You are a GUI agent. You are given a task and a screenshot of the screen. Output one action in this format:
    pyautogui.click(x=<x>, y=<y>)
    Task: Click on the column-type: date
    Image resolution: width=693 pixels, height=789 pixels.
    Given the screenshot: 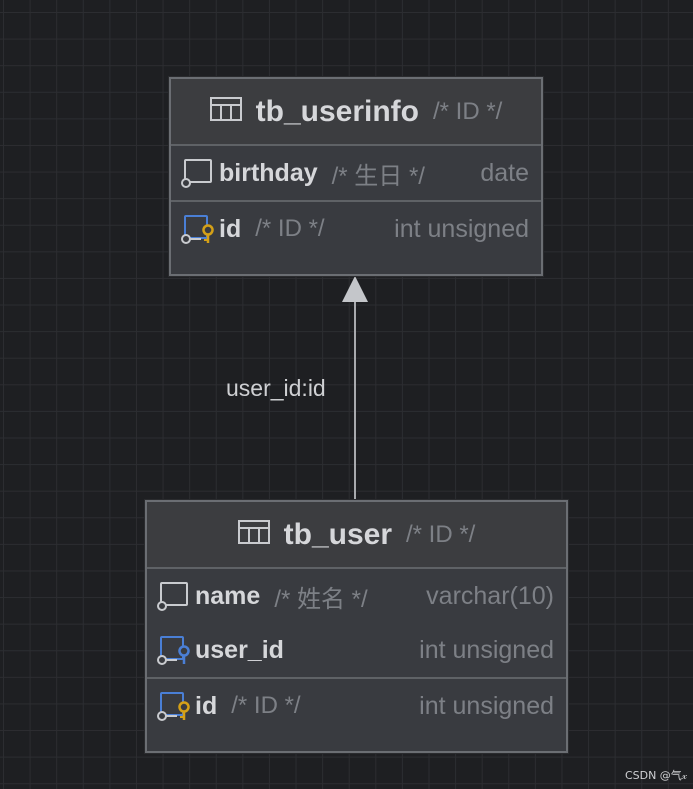 What is the action you would take?
    pyautogui.click(x=504, y=172)
    